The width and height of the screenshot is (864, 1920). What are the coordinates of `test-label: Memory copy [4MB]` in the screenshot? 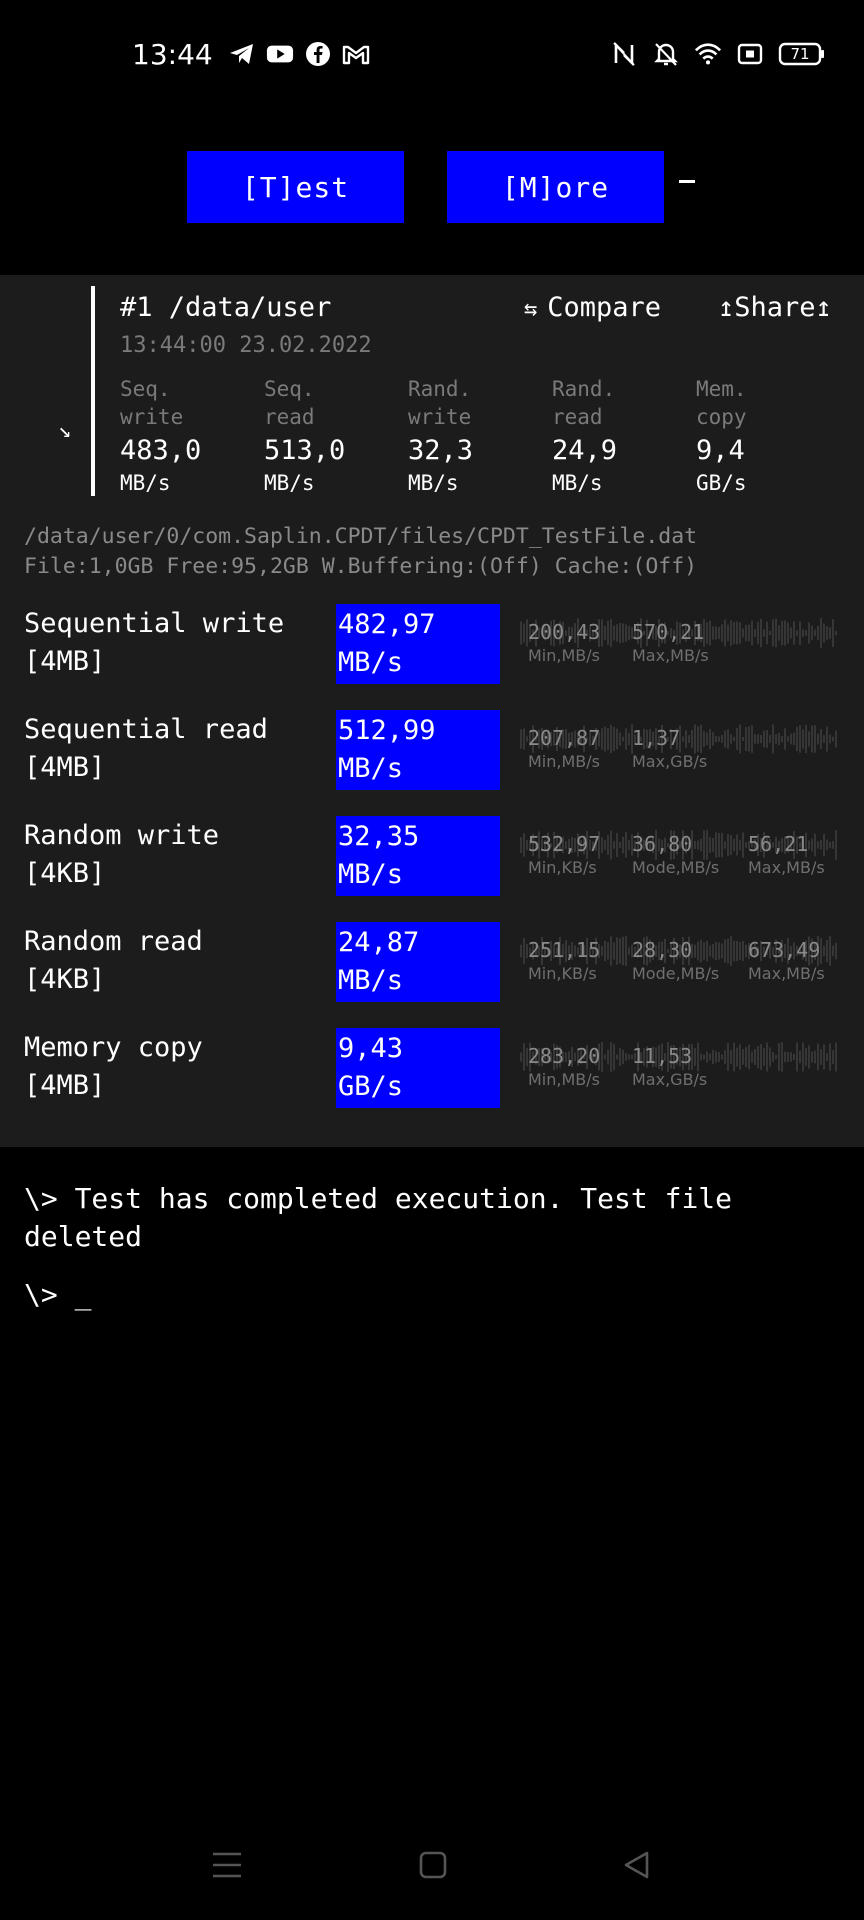 It's located at (113, 1067).